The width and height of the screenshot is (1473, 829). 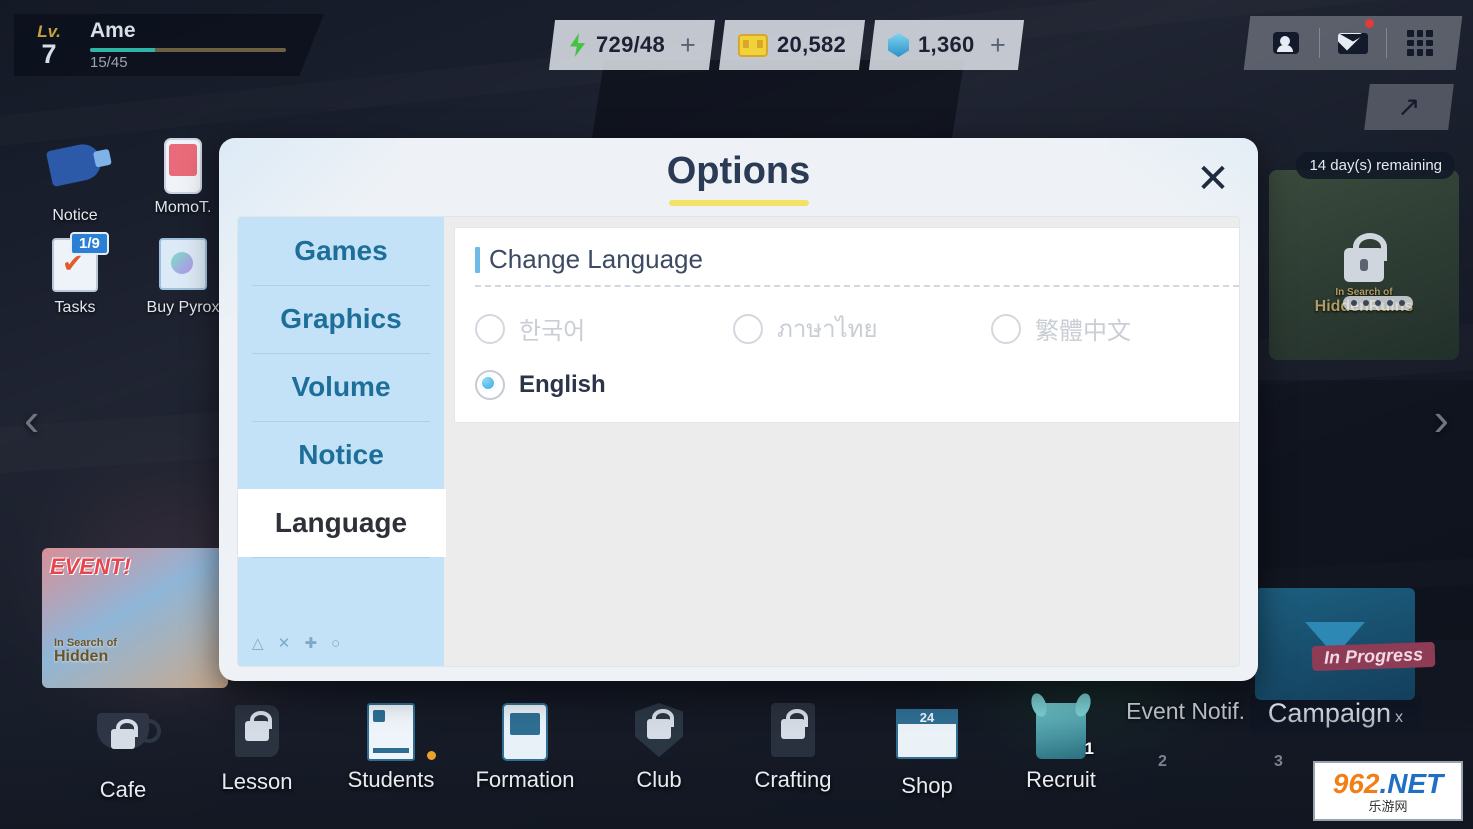 What do you see at coordinates (1278, 762) in the screenshot?
I see `page-number-3: 3` at bounding box center [1278, 762].